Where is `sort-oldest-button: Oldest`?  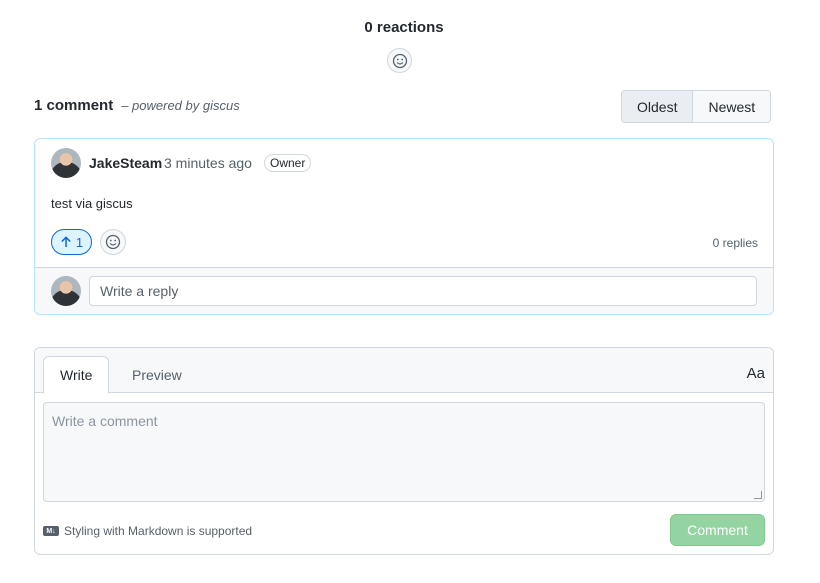
sort-oldest-button: Oldest is located at coordinates (657, 106).